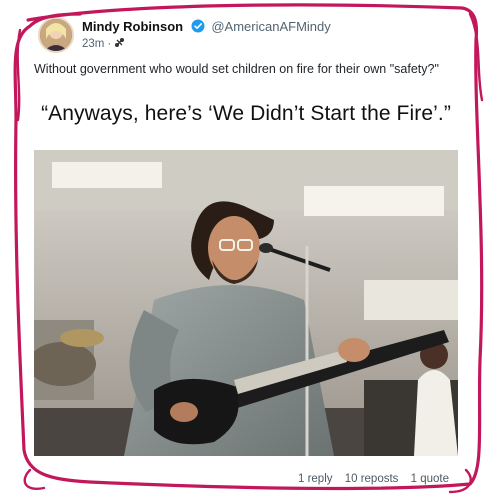 Image resolution: width=489 pixels, height=500 pixels. I want to click on post-header: Mindy Robinson @AmericanAFMindy 23m ·, so click(248, 36).